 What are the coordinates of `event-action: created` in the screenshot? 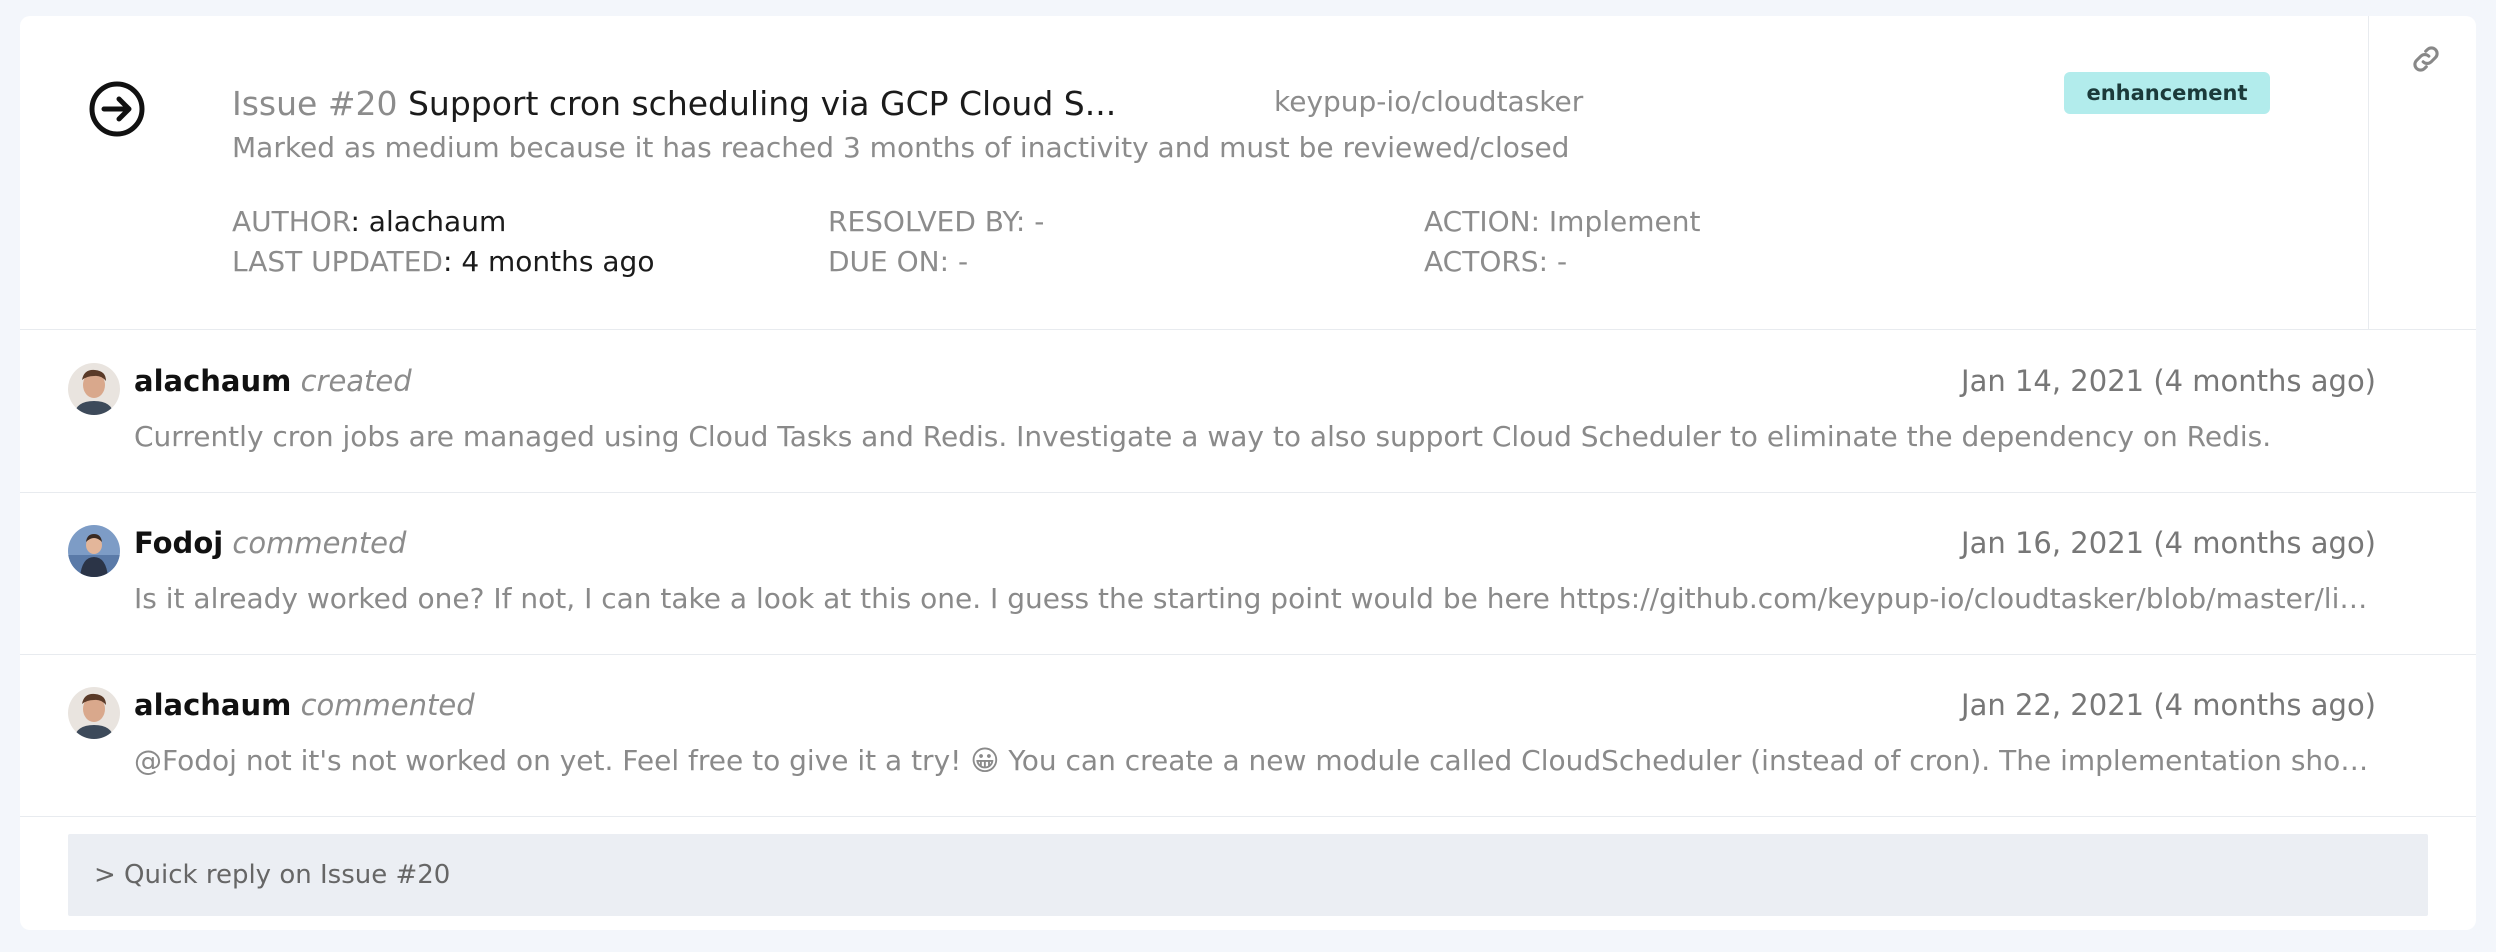 It's located at (356, 381).